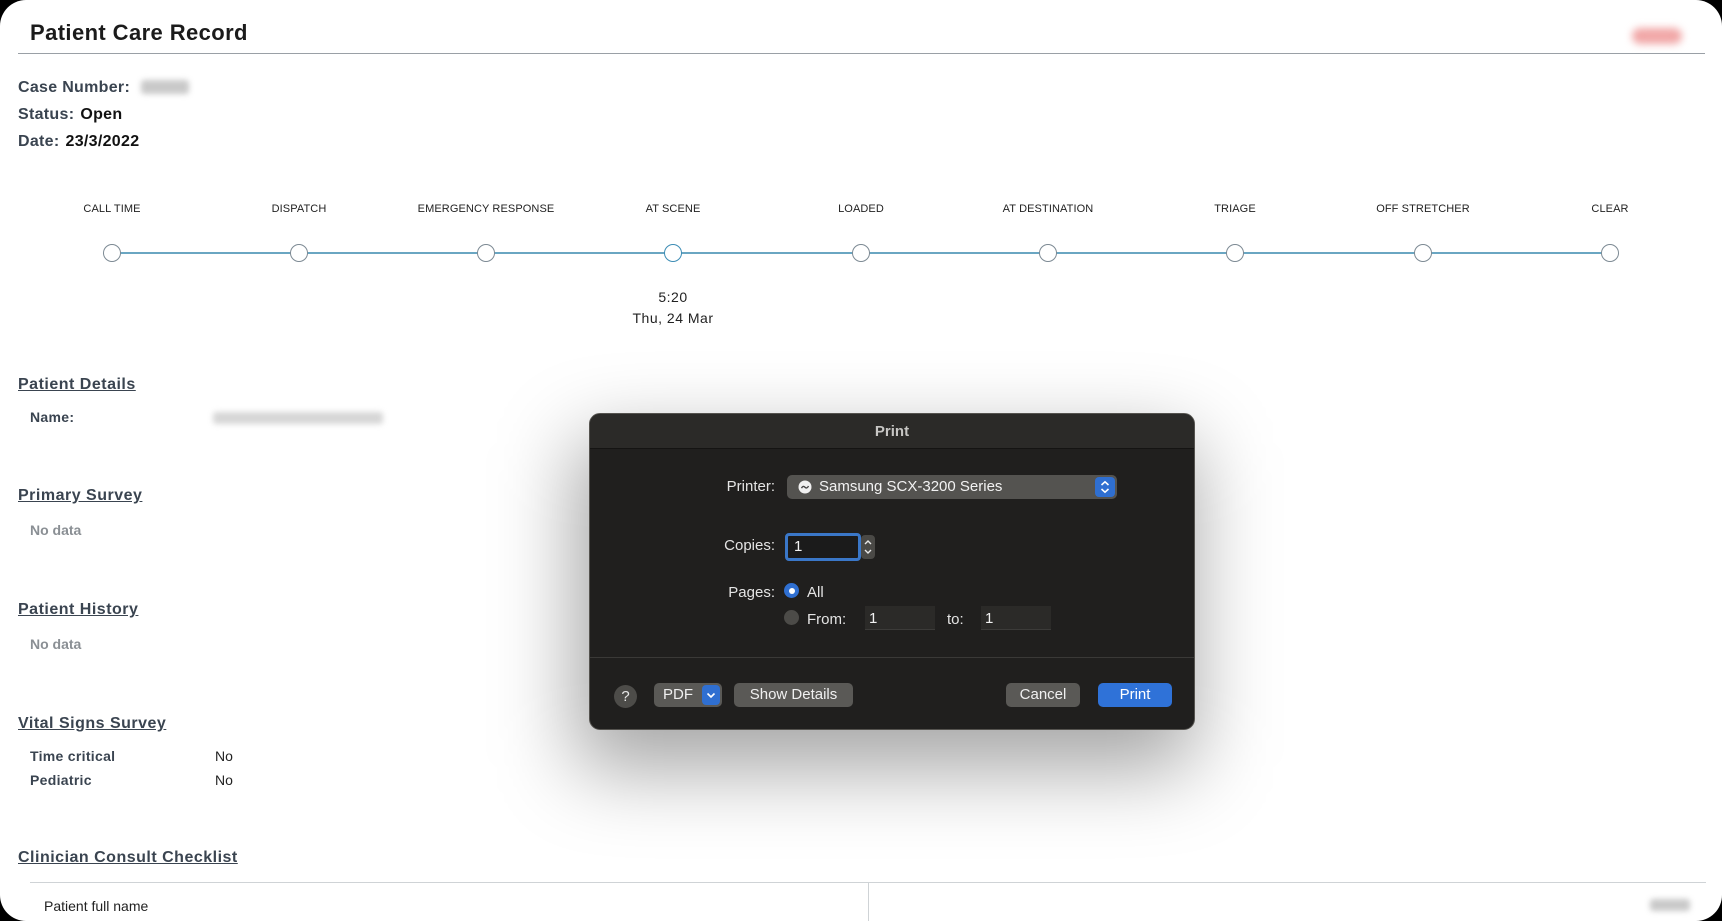  I want to click on timeline-label-emergency-response: EMERGENCY RESPONSE, so click(486, 209).